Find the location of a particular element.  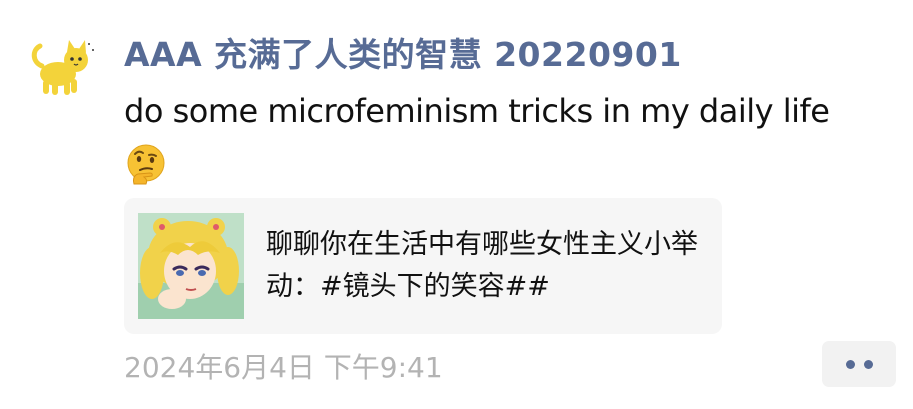

link-thumbnail is located at coordinates (191, 266).